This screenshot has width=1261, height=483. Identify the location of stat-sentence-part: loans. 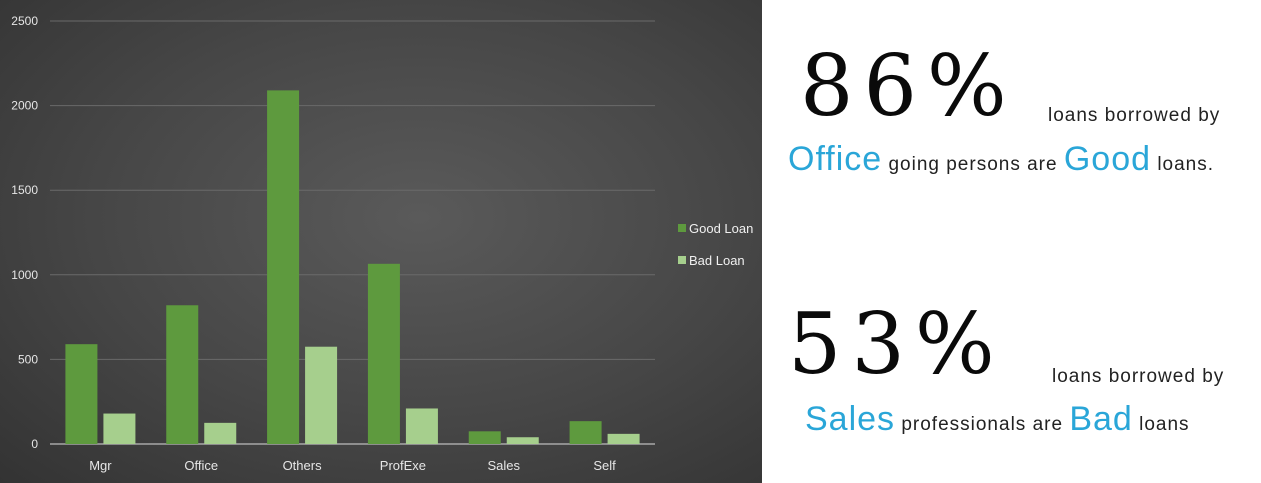
(1161, 424).